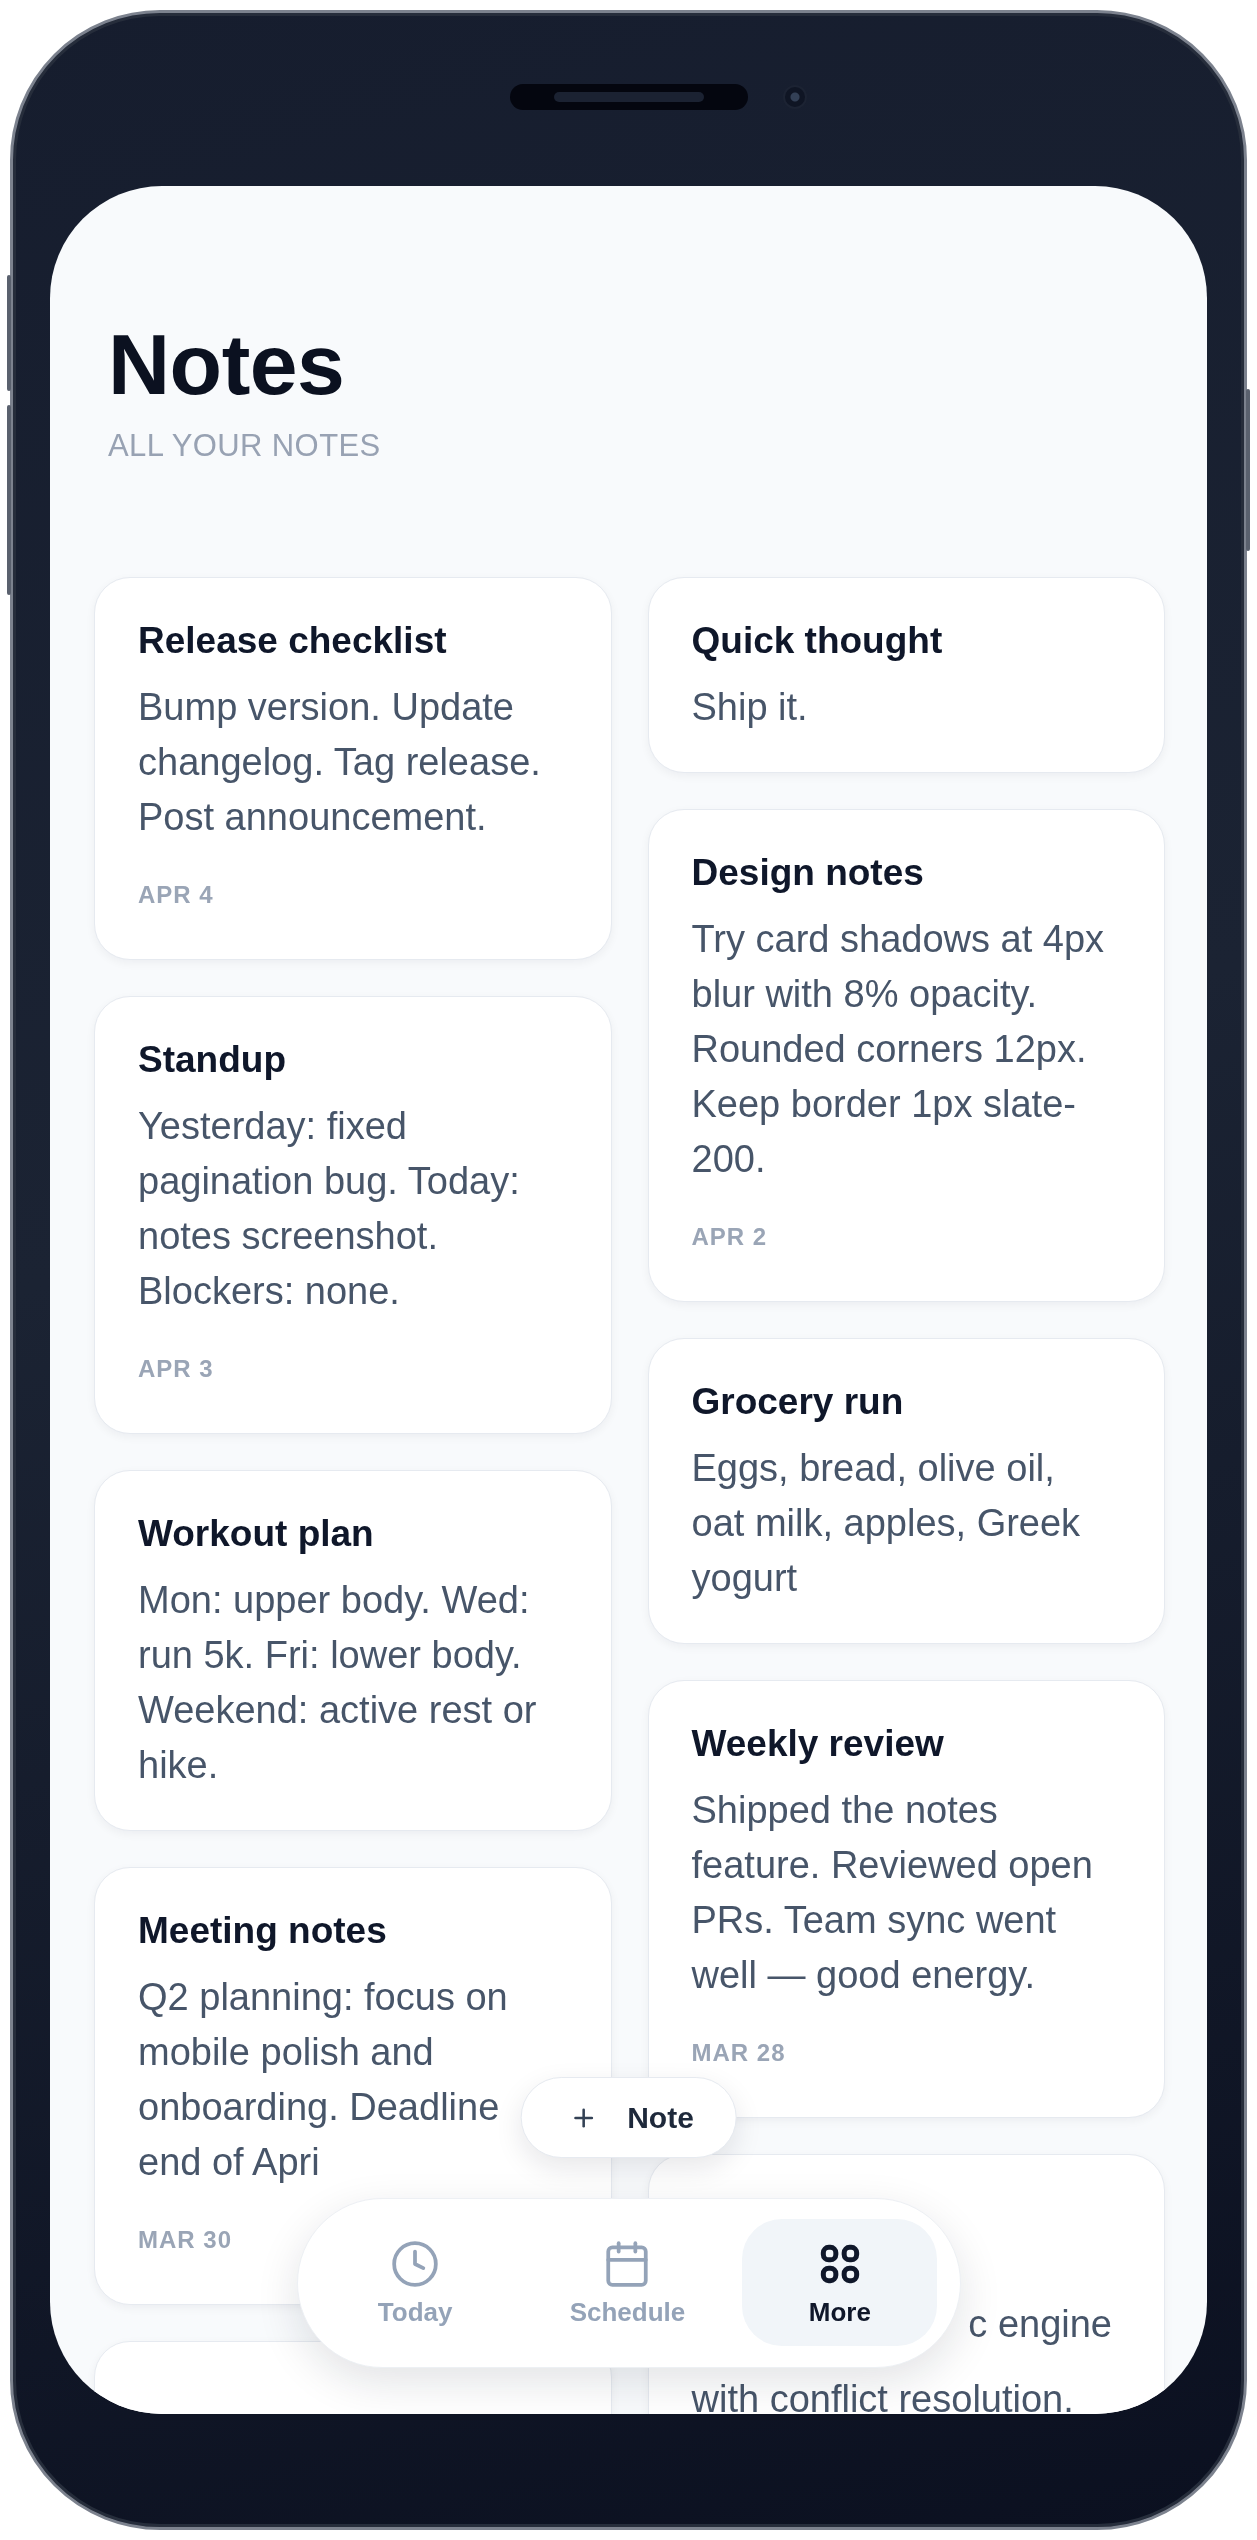 The height and width of the screenshot is (2540, 1257). Describe the element at coordinates (750, 707) in the screenshot. I see `note-body: Ship it.` at that location.